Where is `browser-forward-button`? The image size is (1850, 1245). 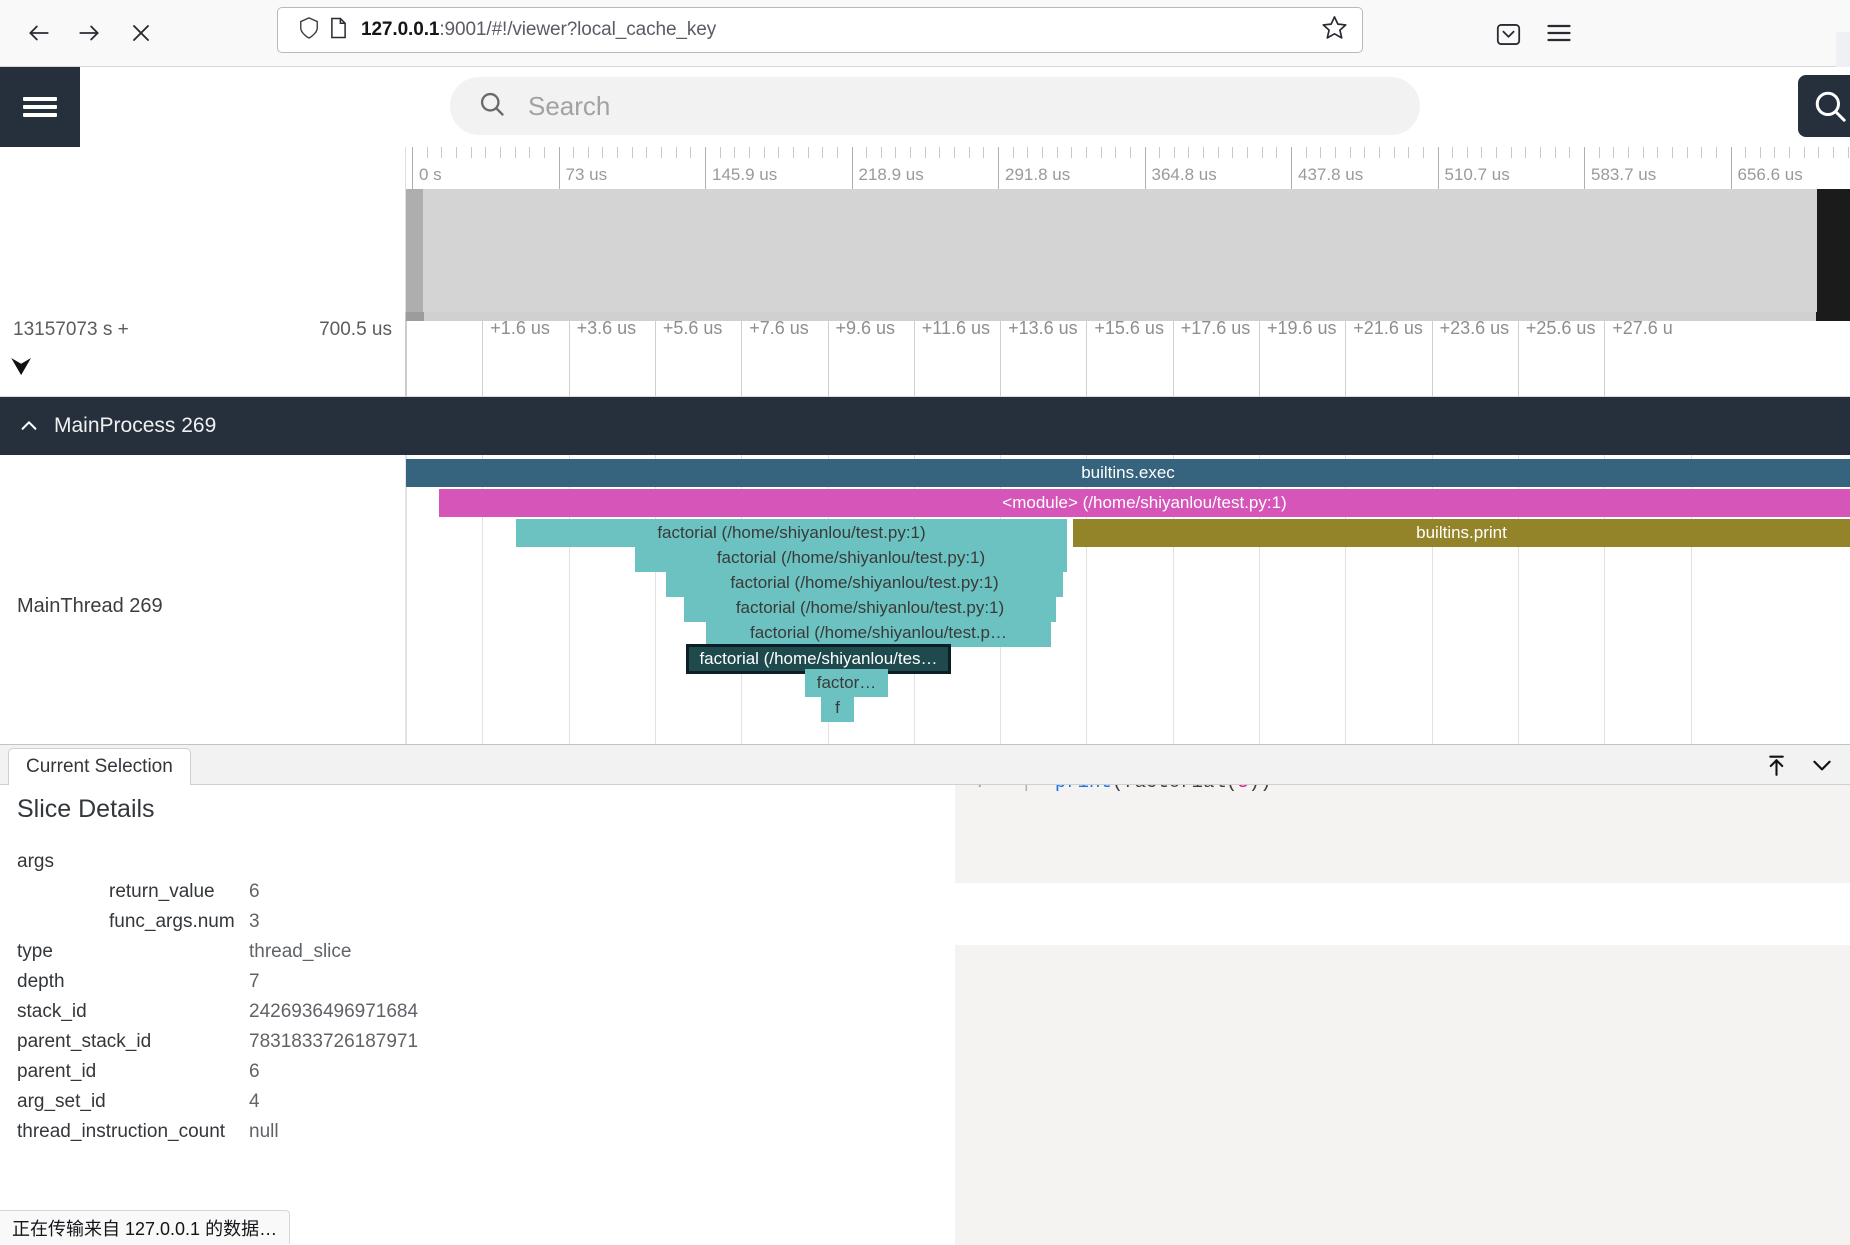 browser-forward-button is located at coordinates (89, 33).